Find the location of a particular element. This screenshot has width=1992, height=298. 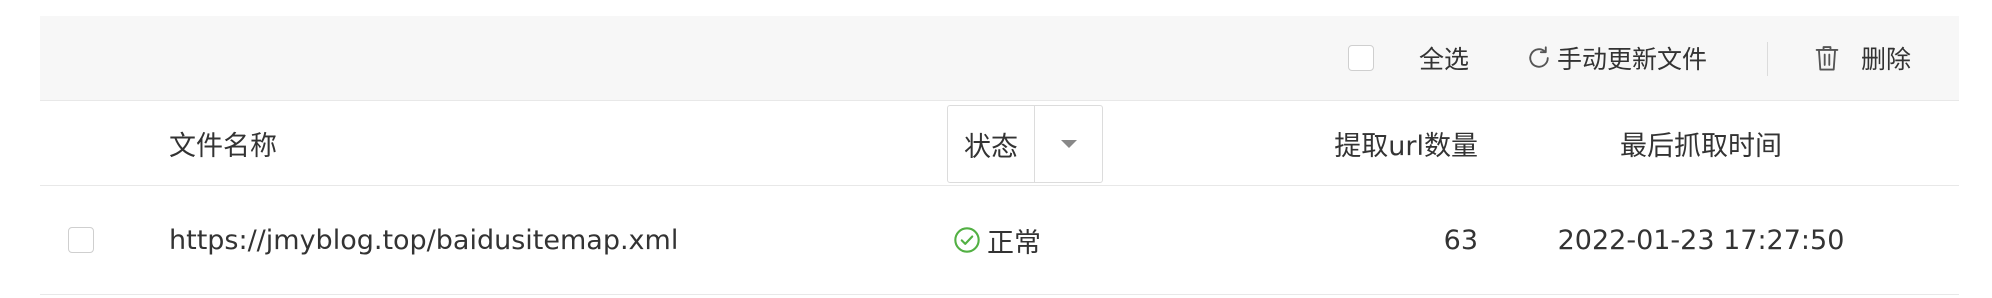

column-header-status: 状态 is located at coordinates (991, 144).